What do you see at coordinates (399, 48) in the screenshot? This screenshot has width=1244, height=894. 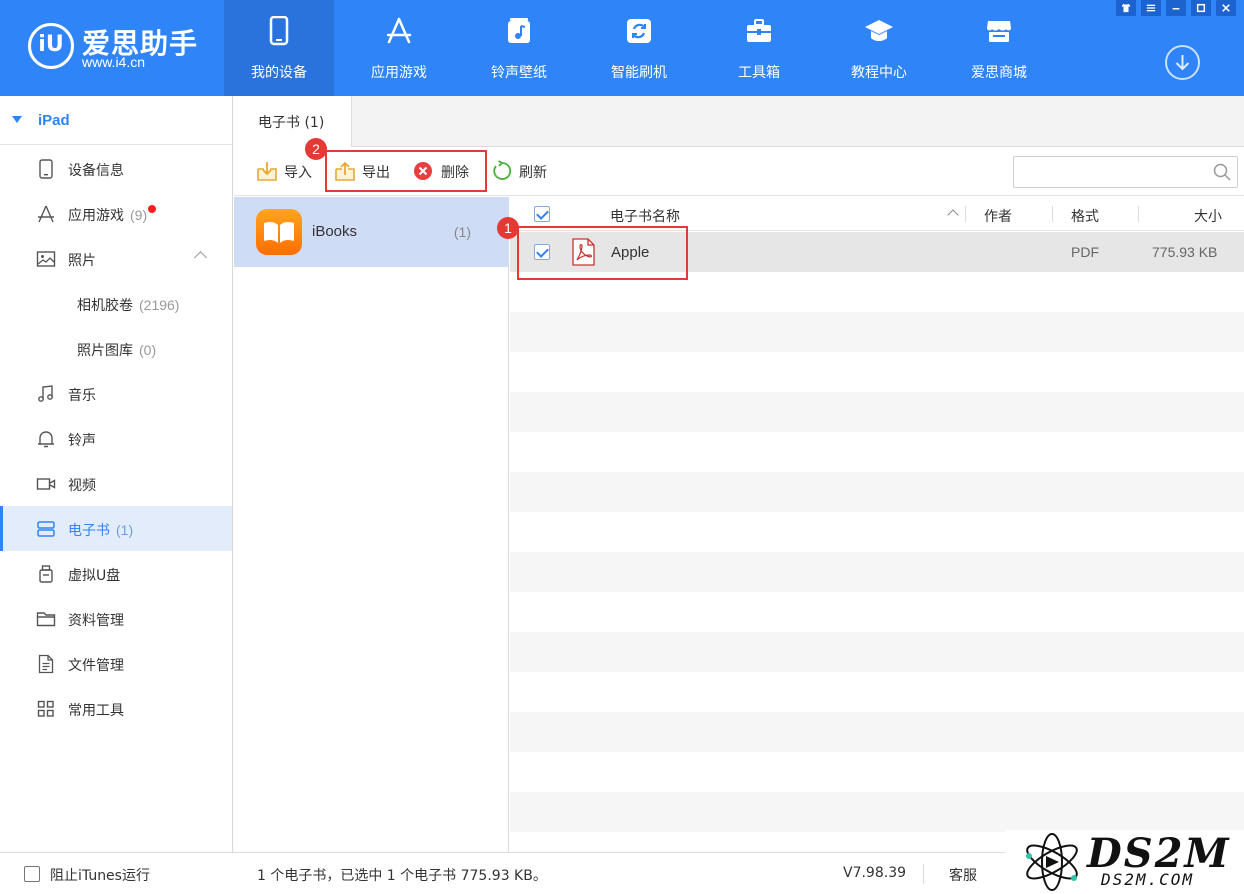 I see `nav-apps-games: 应用游戏` at bounding box center [399, 48].